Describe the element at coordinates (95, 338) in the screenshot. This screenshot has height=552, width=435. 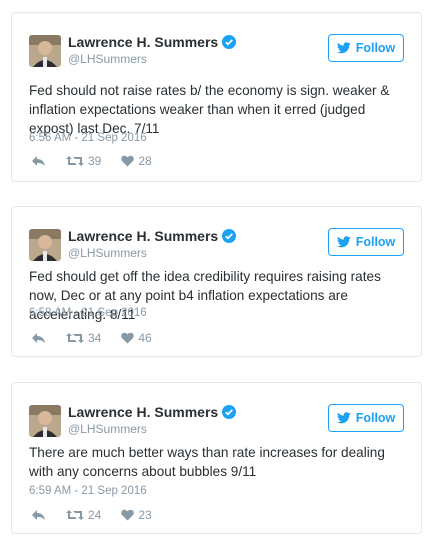
I see `retweet-count: 34` at that location.